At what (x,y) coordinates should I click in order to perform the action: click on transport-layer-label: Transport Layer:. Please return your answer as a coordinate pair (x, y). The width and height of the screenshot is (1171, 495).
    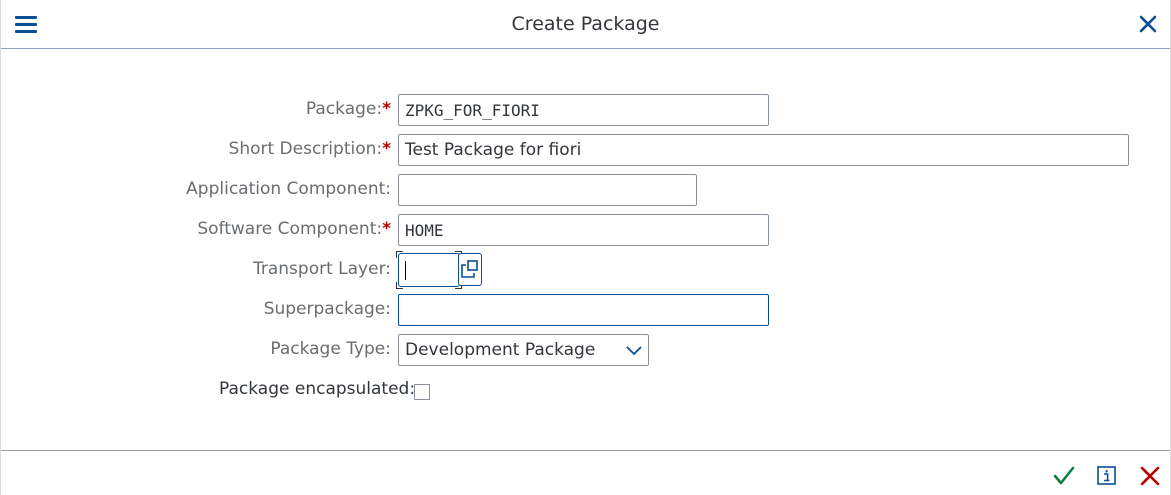
    Looking at the image, I should click on (321, 269).